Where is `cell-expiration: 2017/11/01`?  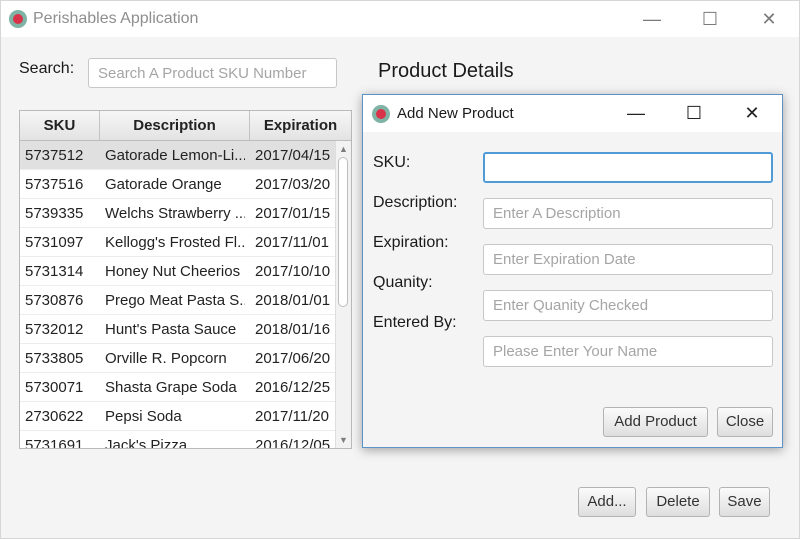
cell-expiration: 2017/11/01 is located at coordinates (292, 242).